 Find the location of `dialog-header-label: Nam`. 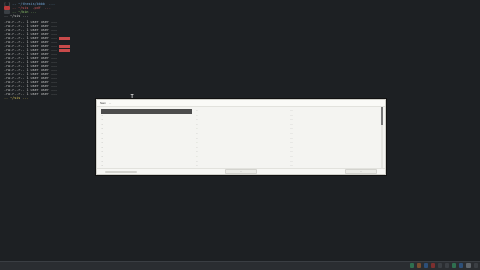

dialog-header-label: Nam is located at coordinates (103, 103).